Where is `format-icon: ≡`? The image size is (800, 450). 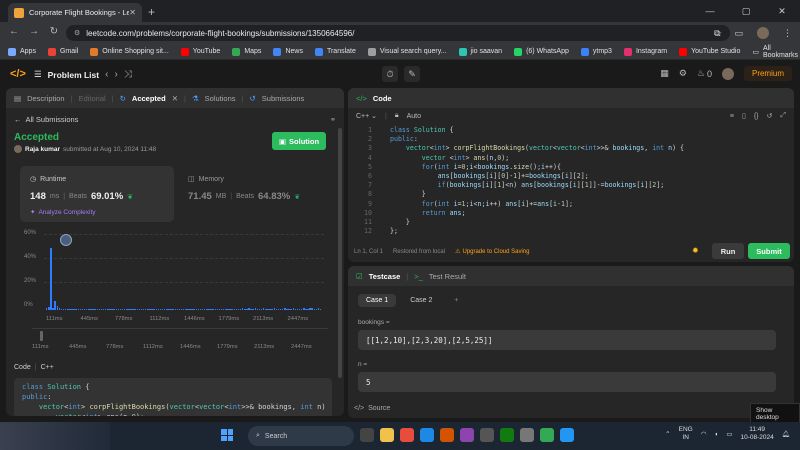
format-icon: ≡ is located at coordinates (732, 116).